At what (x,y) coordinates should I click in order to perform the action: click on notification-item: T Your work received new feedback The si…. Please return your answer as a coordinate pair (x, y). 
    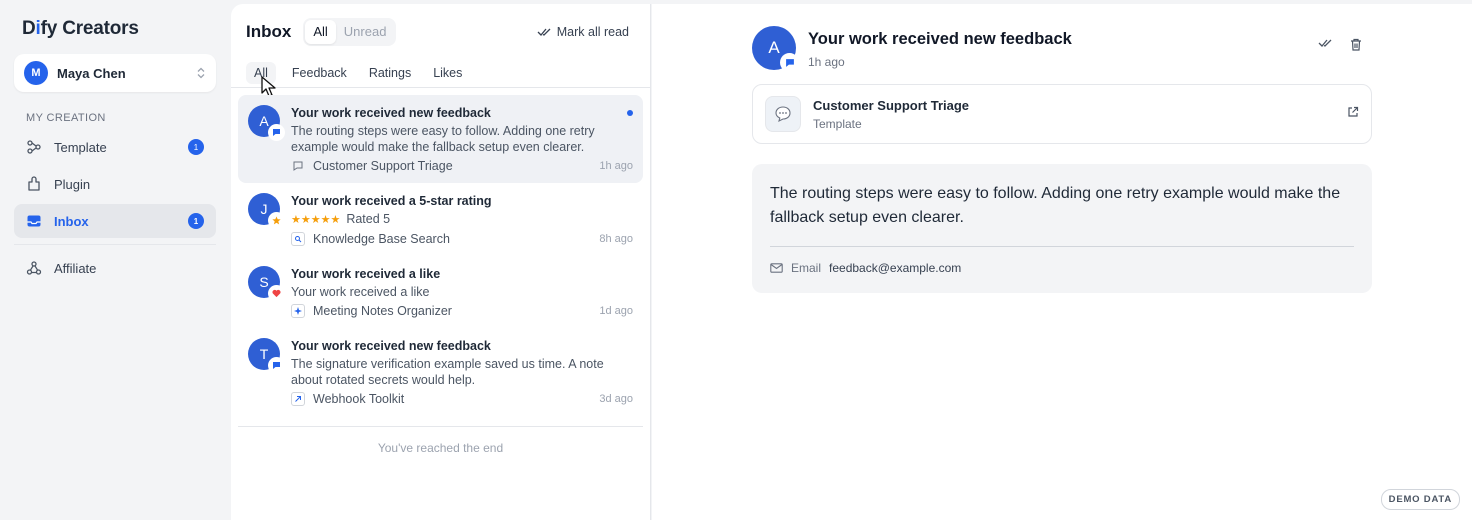
    Looking at the image, I should click on (440, 372).